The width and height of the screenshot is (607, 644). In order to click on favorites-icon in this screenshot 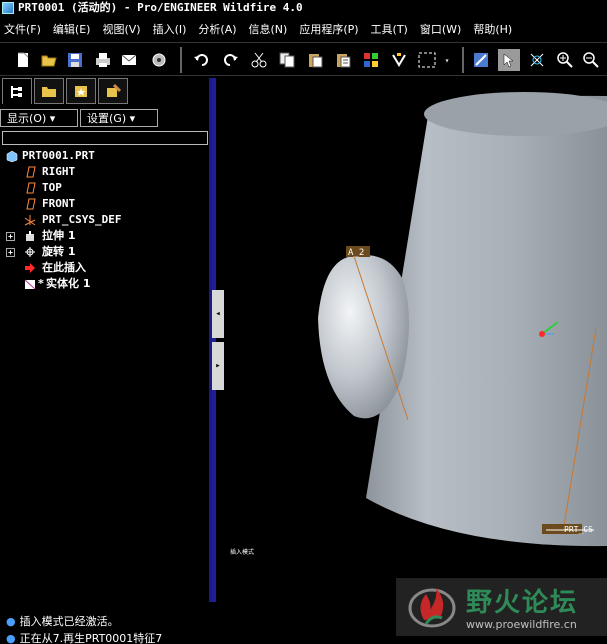, I will do `click(81, 91)`.